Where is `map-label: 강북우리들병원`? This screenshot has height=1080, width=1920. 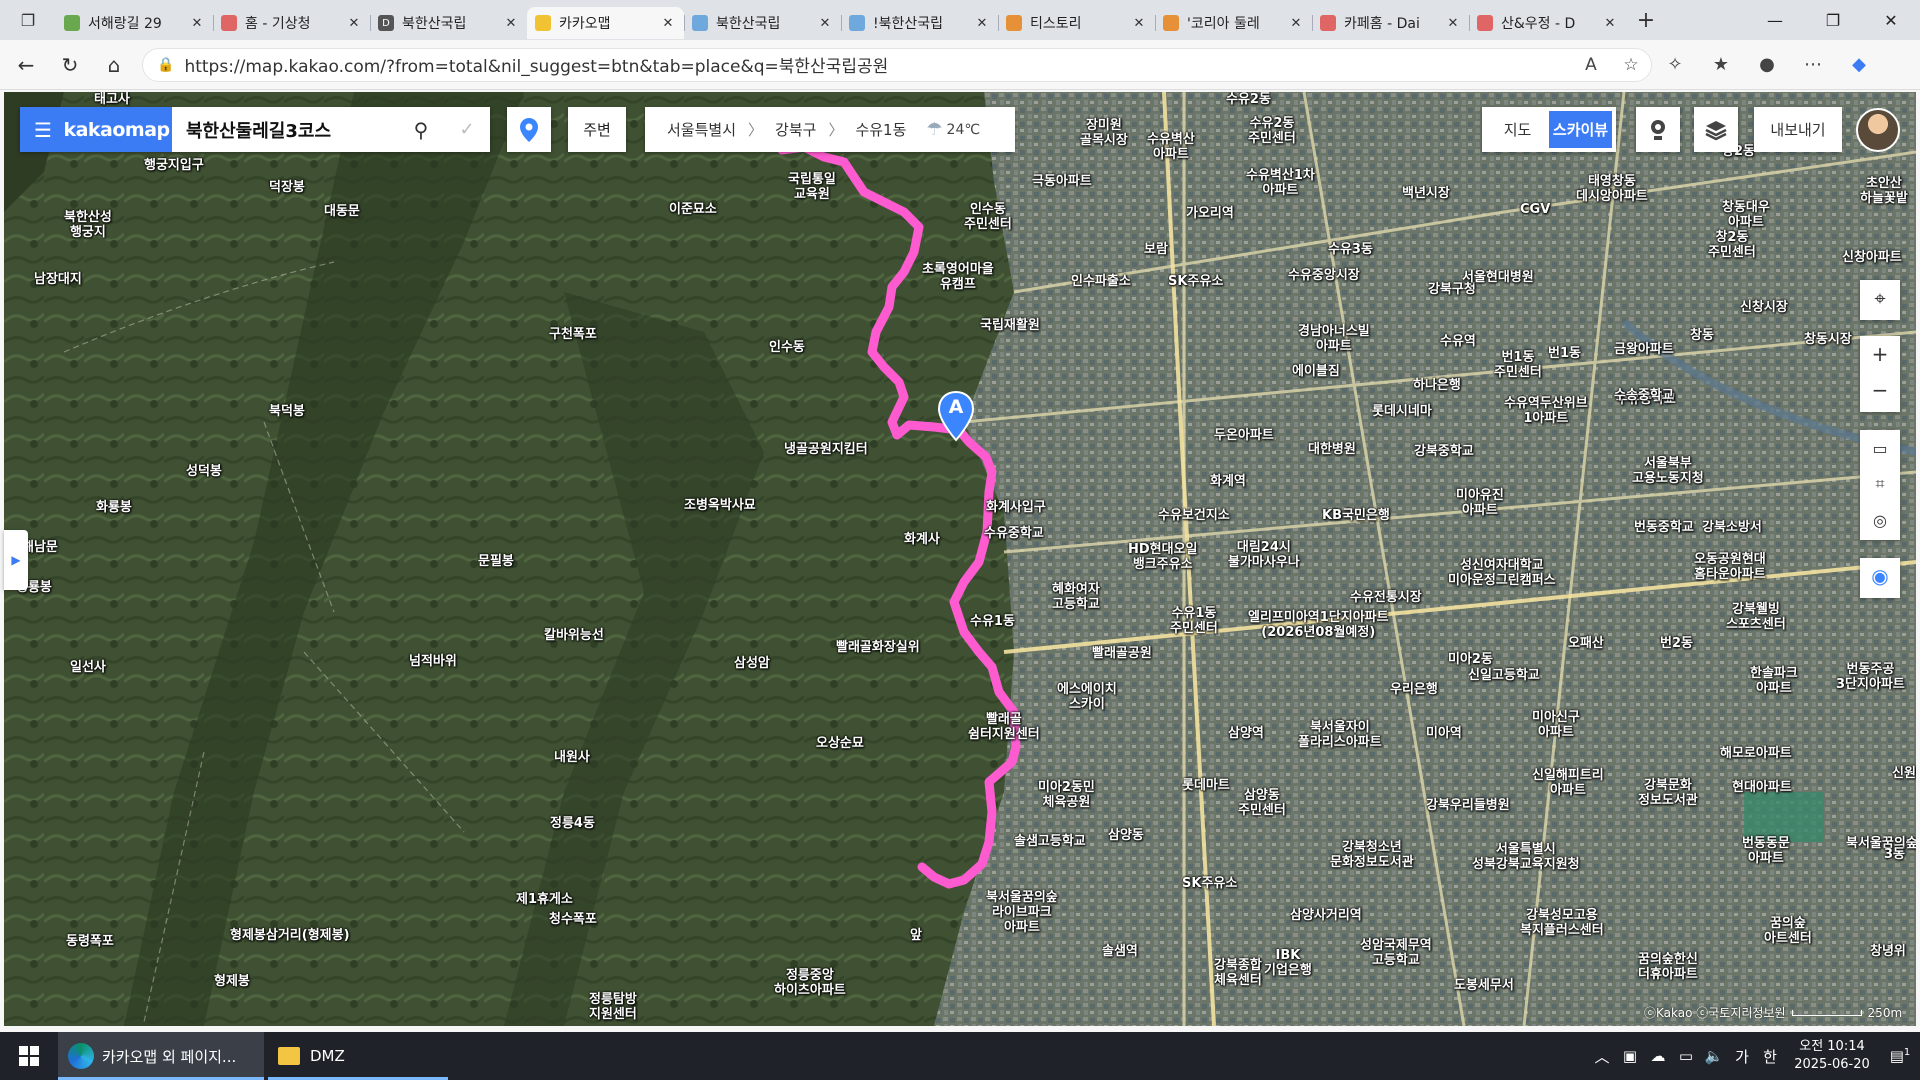 map-label: 강북우리들병원 is located at coordinates (1468, 805).